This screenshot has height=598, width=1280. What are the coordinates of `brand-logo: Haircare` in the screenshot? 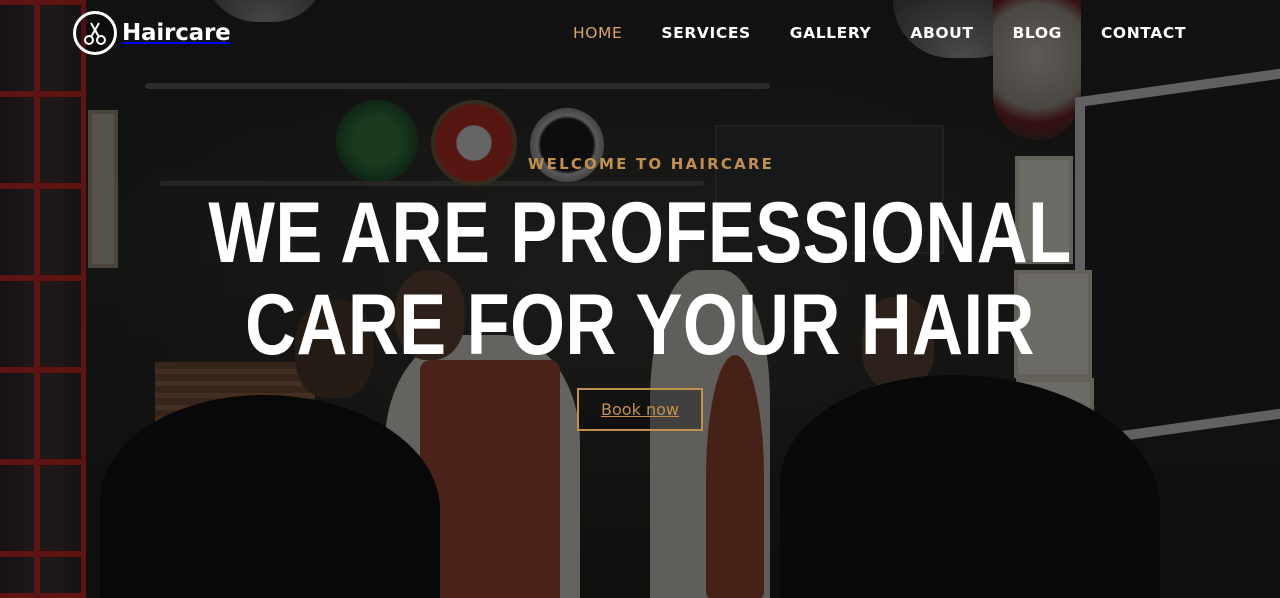 It's located at (152, 33).